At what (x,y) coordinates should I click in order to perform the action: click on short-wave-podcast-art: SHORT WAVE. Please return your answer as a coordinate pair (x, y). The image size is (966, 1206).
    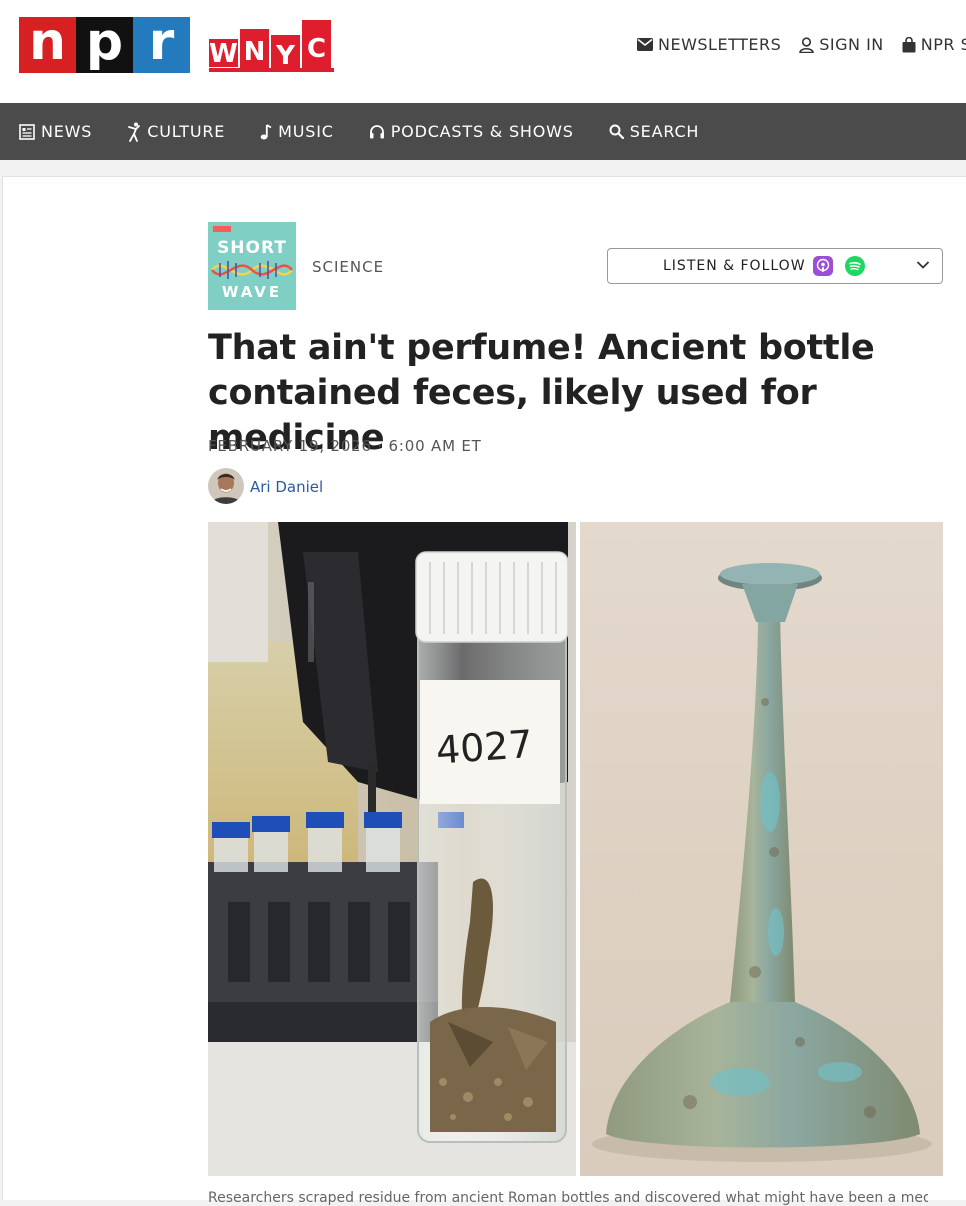
    Looking at the image, I should click on (252, 266).